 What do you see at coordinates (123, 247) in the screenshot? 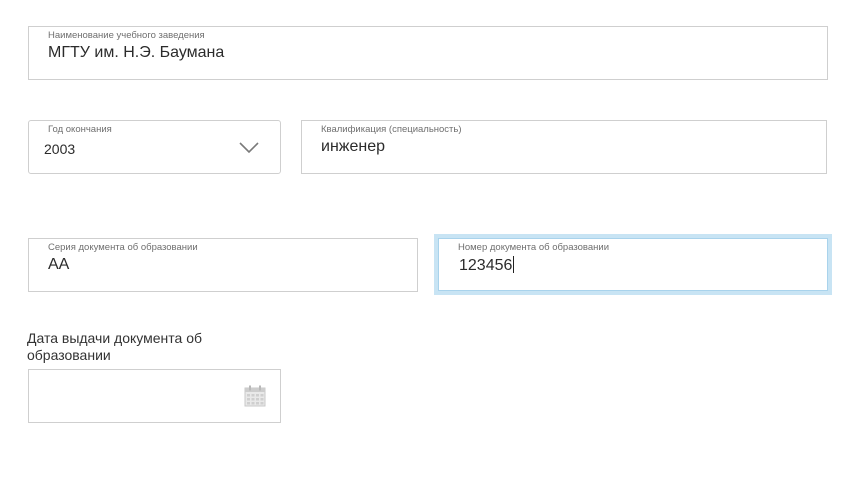
I see `doc-series-label: Серия документа об образовании` at bounding box center [123, 247].